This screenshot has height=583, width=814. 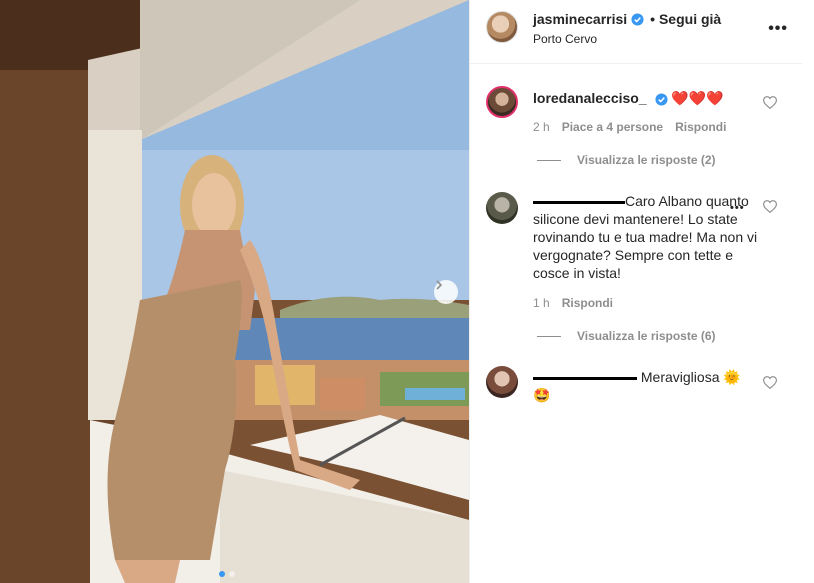 I want to click on author-avatar, so click(x=502, y=27).